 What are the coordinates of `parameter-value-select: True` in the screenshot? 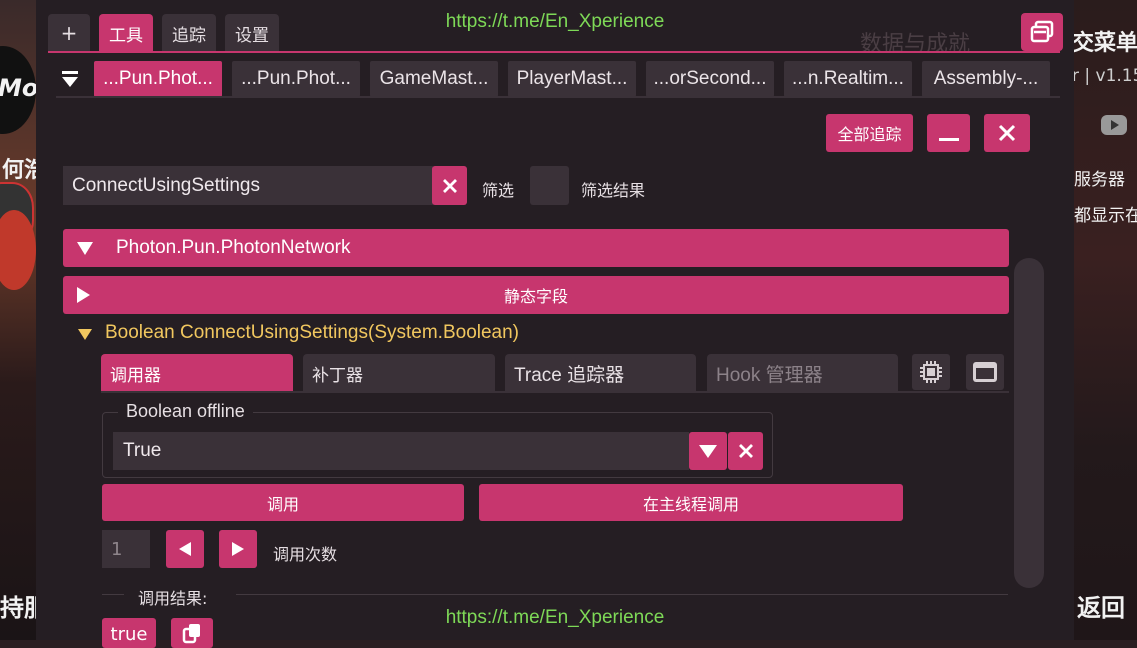 It's located at (401, 451).